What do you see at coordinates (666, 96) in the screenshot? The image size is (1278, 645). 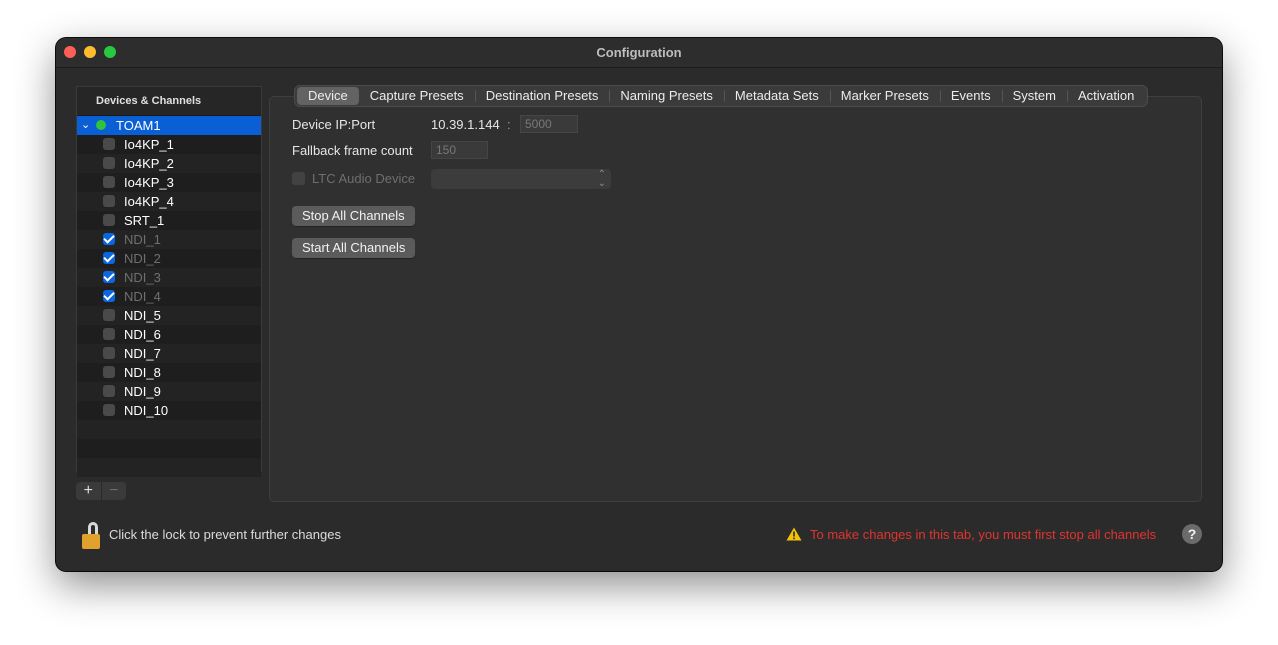 I see `tab-naming-presets: Naming Presets` at bounding box center [666, 96].